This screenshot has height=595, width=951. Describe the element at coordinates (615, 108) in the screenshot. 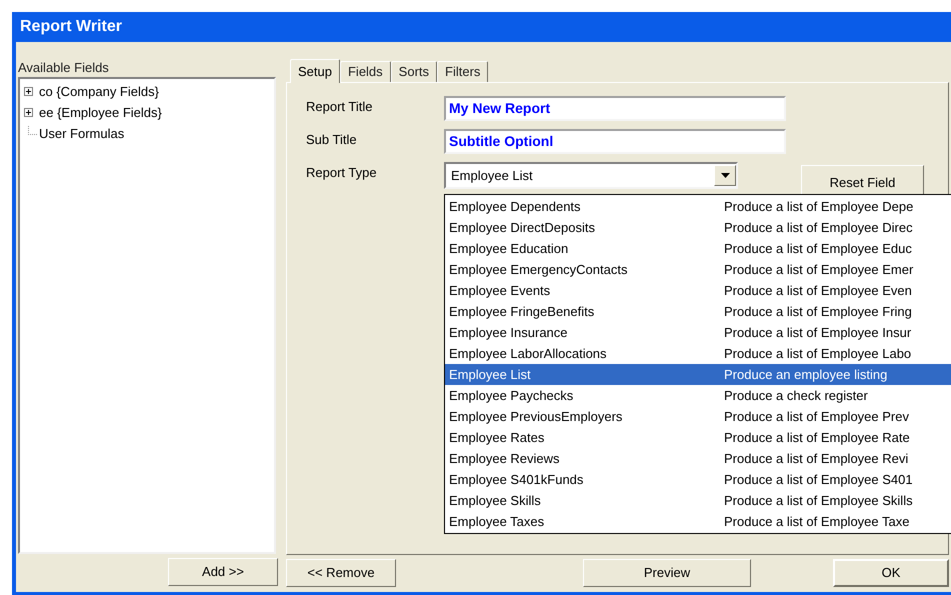

I see `report-title-field: My New Report` at that location.